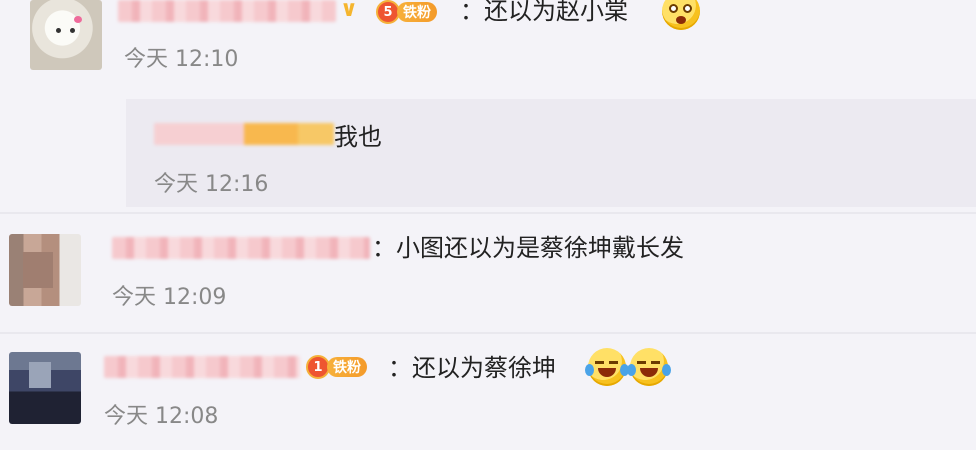 The width and height of the screenshot is (976, 450). Describe the element at coordinates (544, 12) in the screenshot. I see `comment-text: ：还以为赵小棠` at that location.